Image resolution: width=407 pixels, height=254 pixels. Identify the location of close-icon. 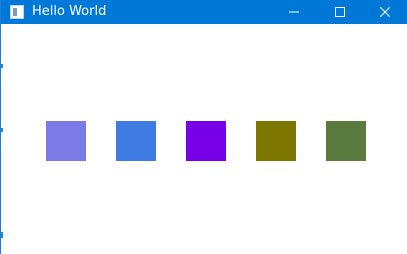
(385, 12).